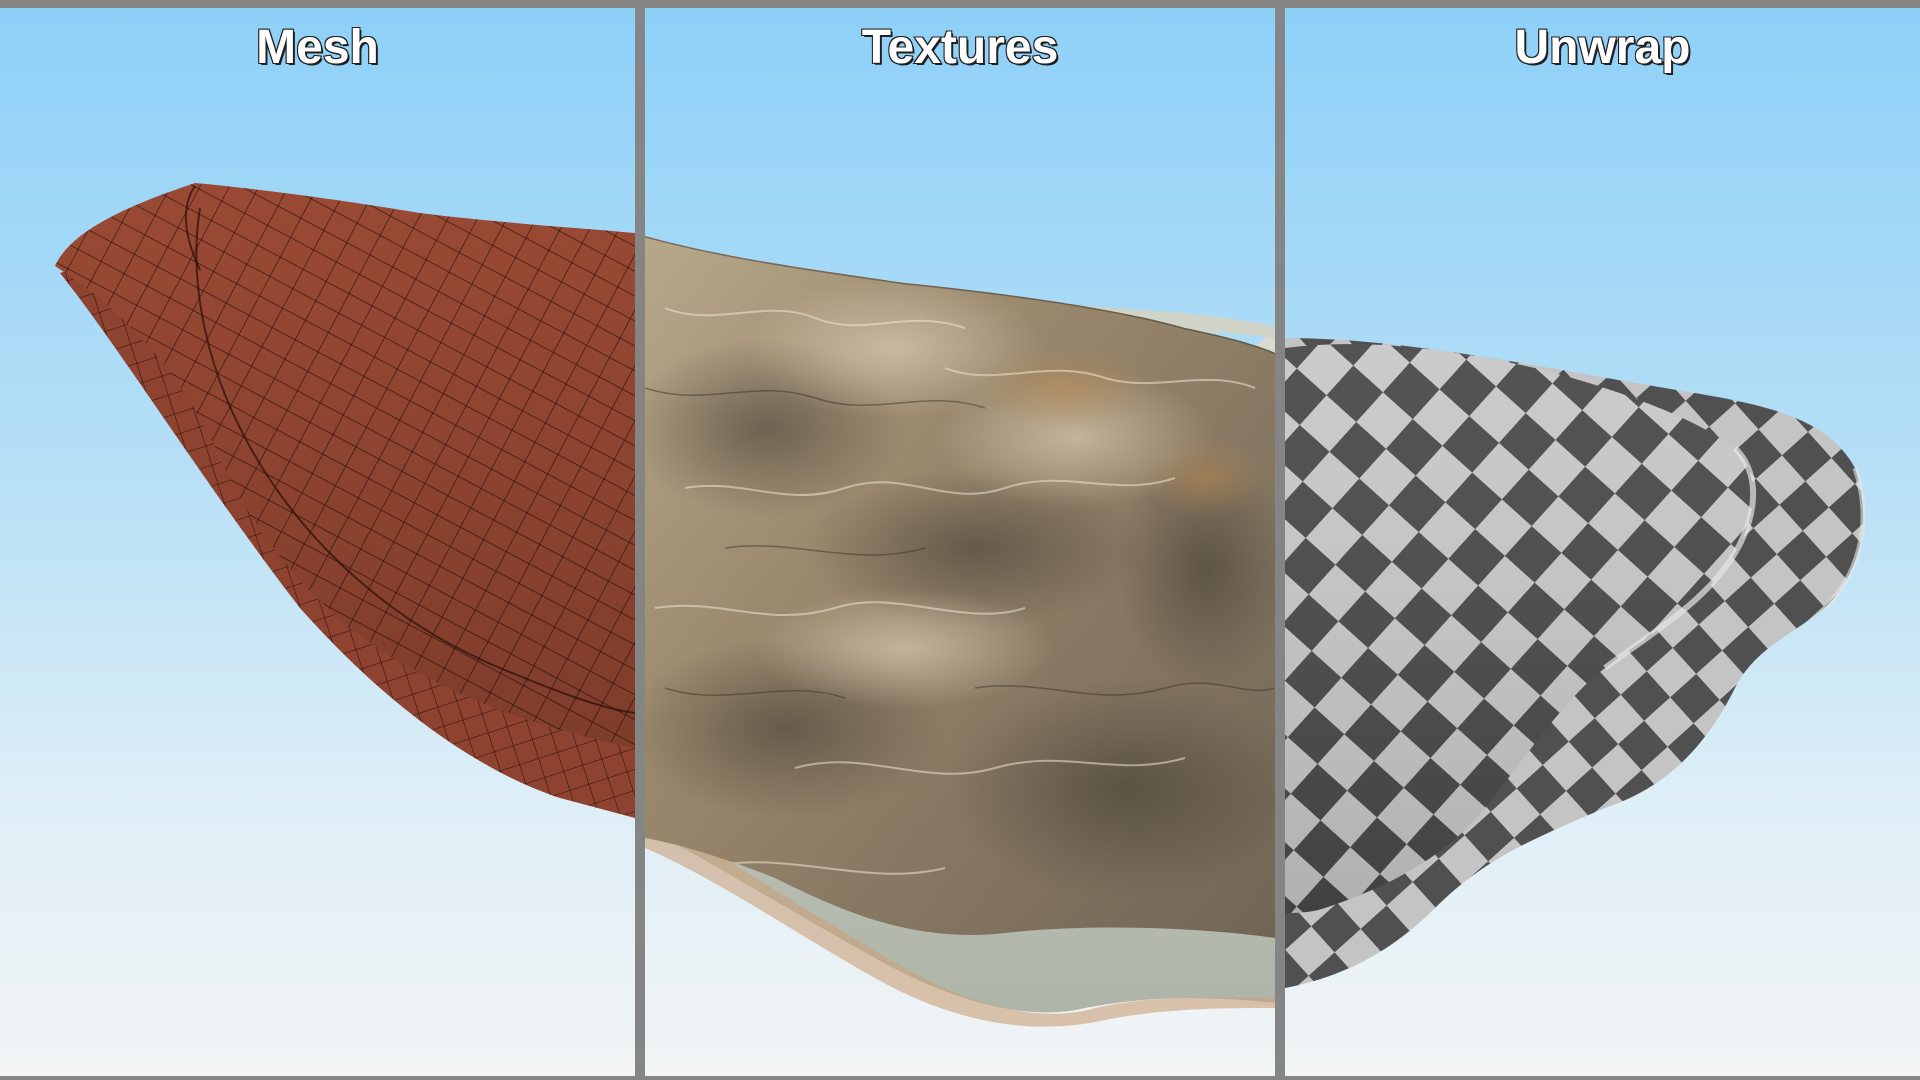 This screenshot has height=1080, width=1920. What do you see at coordinates (960, 47) in the screenshot?
I see `panel-title: Textures` at bounding box center [960, 47].